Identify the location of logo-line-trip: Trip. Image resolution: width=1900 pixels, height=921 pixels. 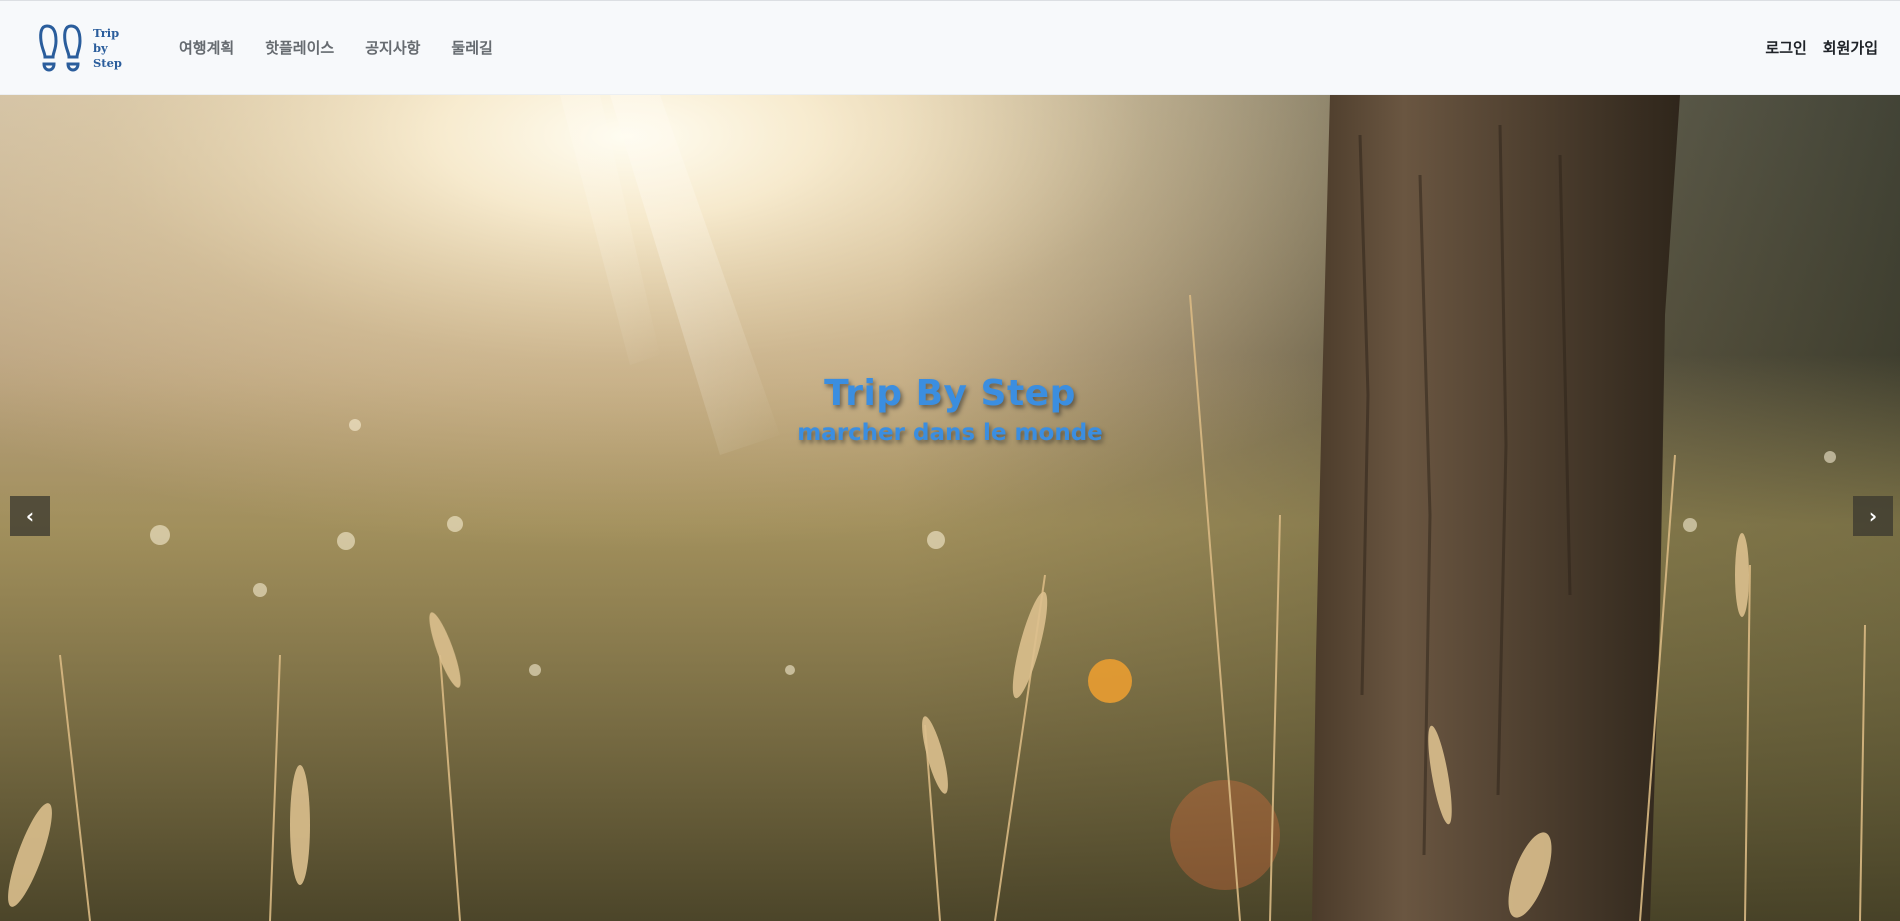
(106, 33).